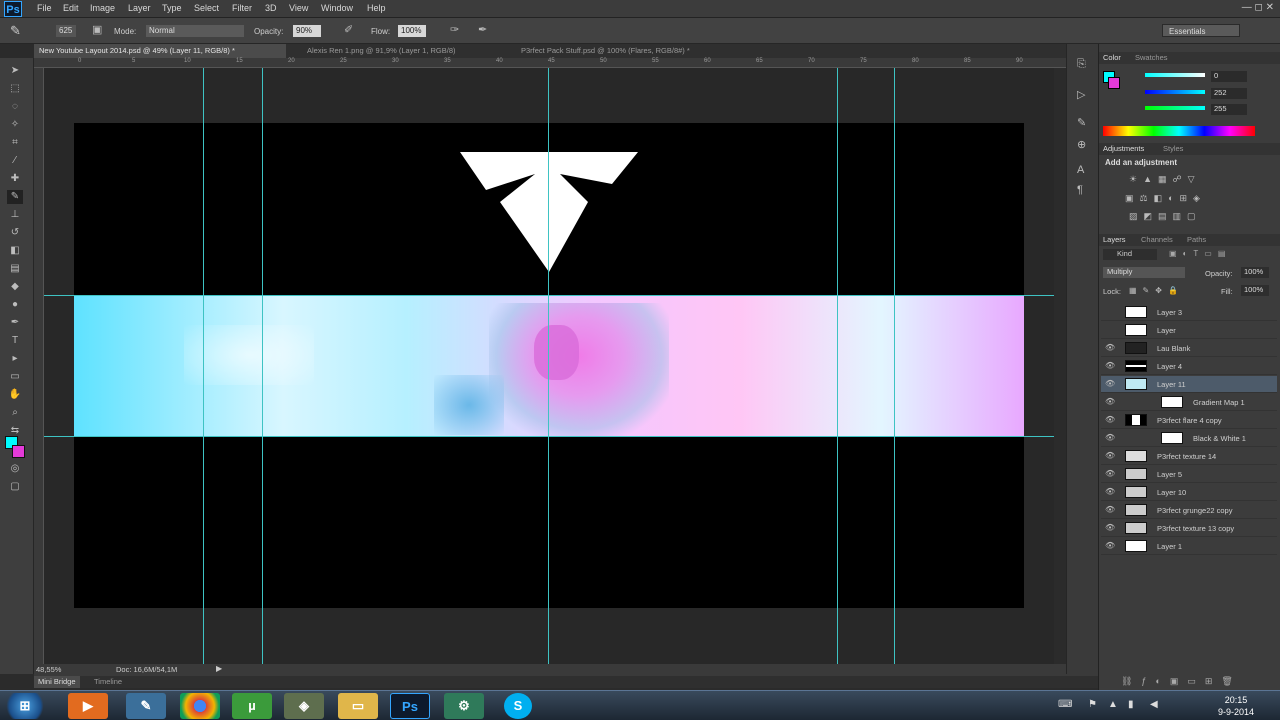  What do you see at coordinates (1189, 492) in the screenshot?
I see `layer-row: 👁 Layer 10` at bounding box center [1189, 492].